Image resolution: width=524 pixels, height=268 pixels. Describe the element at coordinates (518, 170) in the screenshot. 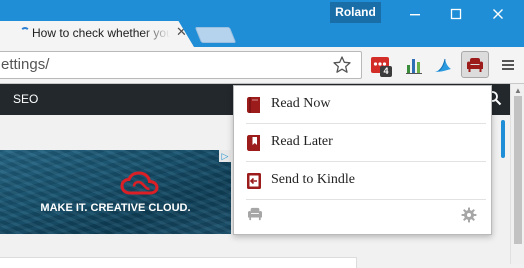

I see `scrollbar-thumb` at that location.